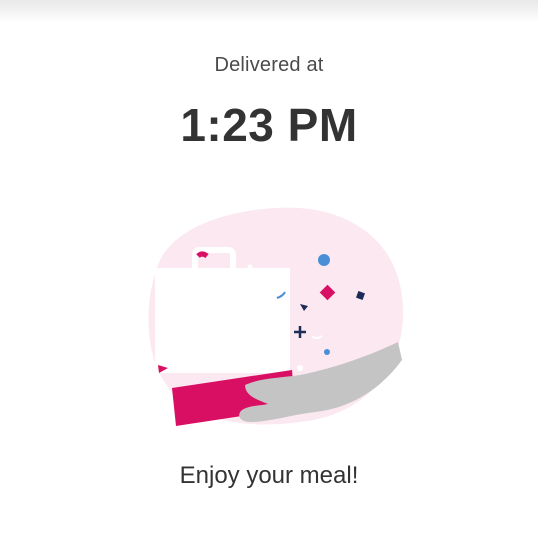  Describe the element at coordinates (269, 65) in the screenshot. I see `delivered-label: Delivered at` at that location.